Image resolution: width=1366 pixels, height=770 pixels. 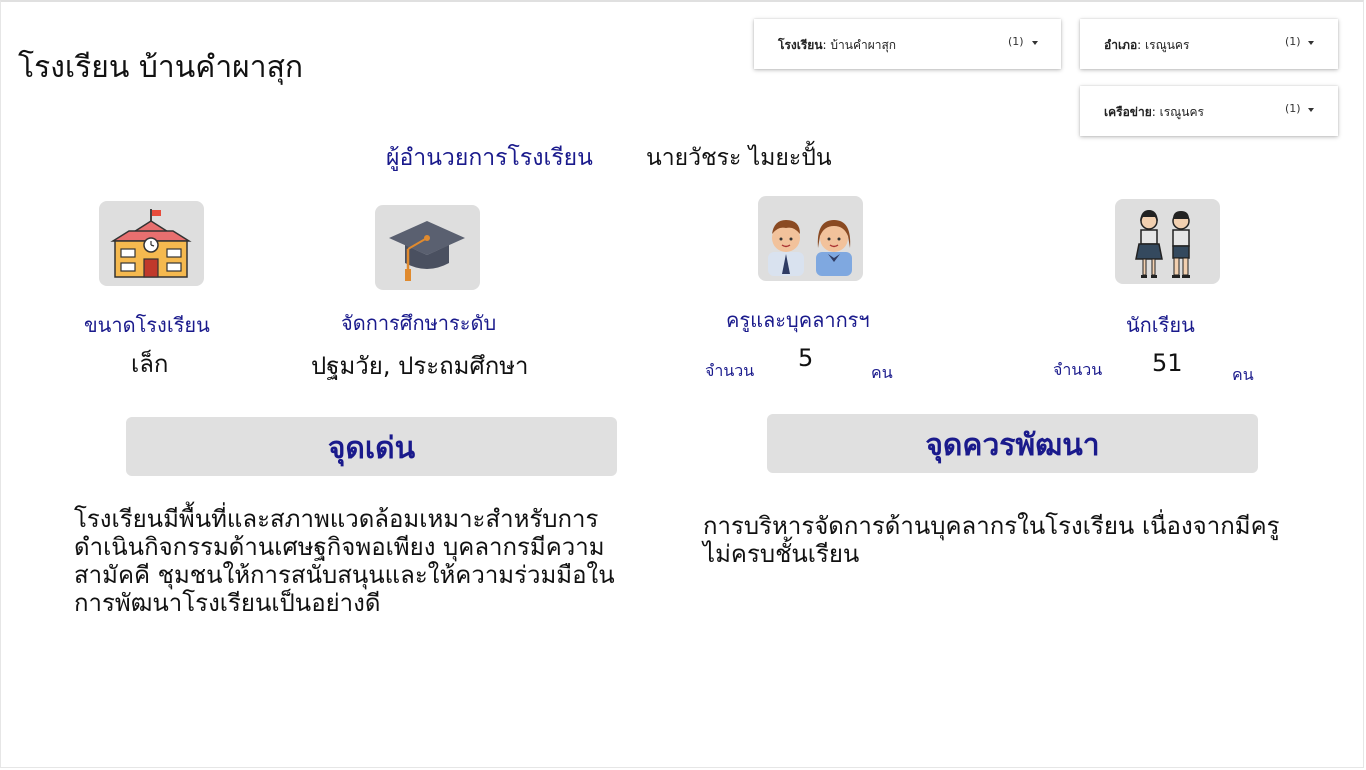 I want to click on school-size-icon-box, so click(x=151, y=243).